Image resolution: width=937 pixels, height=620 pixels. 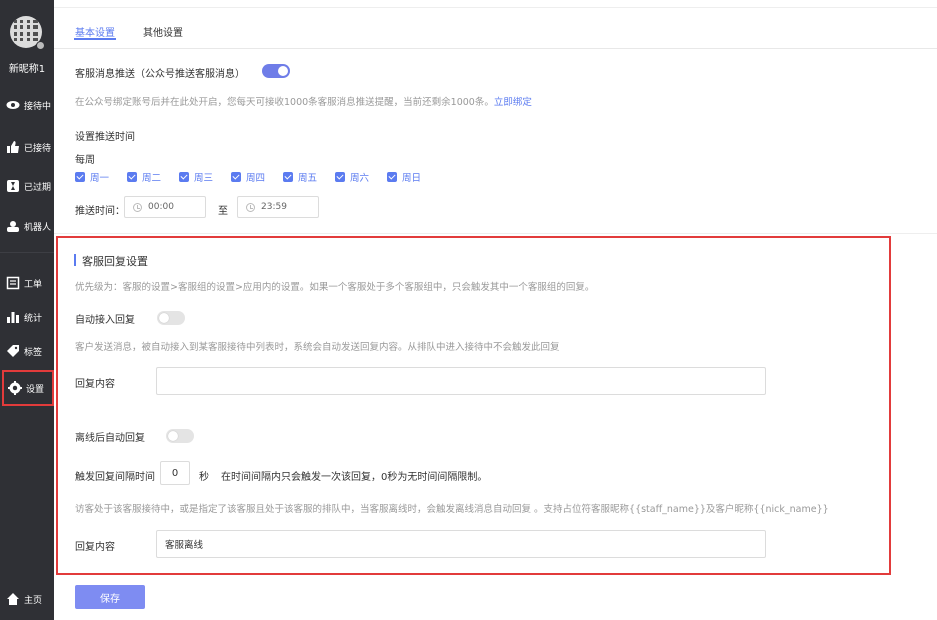 I want to click on sidebar-item-tags: 标签, so click(x=27, y=351).